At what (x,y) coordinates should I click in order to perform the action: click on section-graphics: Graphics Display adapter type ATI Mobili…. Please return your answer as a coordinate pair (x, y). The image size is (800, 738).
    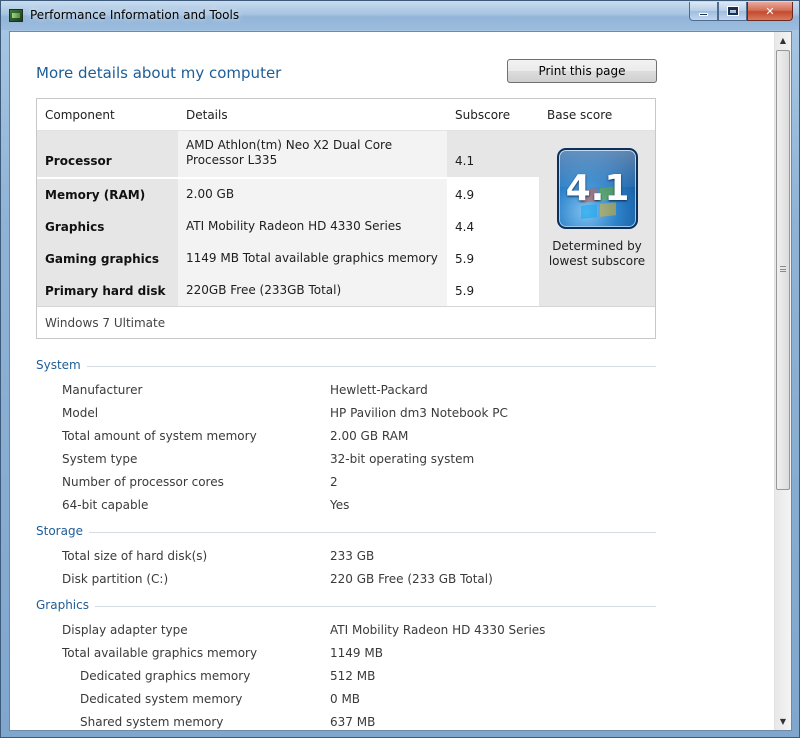
    Looking at the image, I should click on (346, 664).